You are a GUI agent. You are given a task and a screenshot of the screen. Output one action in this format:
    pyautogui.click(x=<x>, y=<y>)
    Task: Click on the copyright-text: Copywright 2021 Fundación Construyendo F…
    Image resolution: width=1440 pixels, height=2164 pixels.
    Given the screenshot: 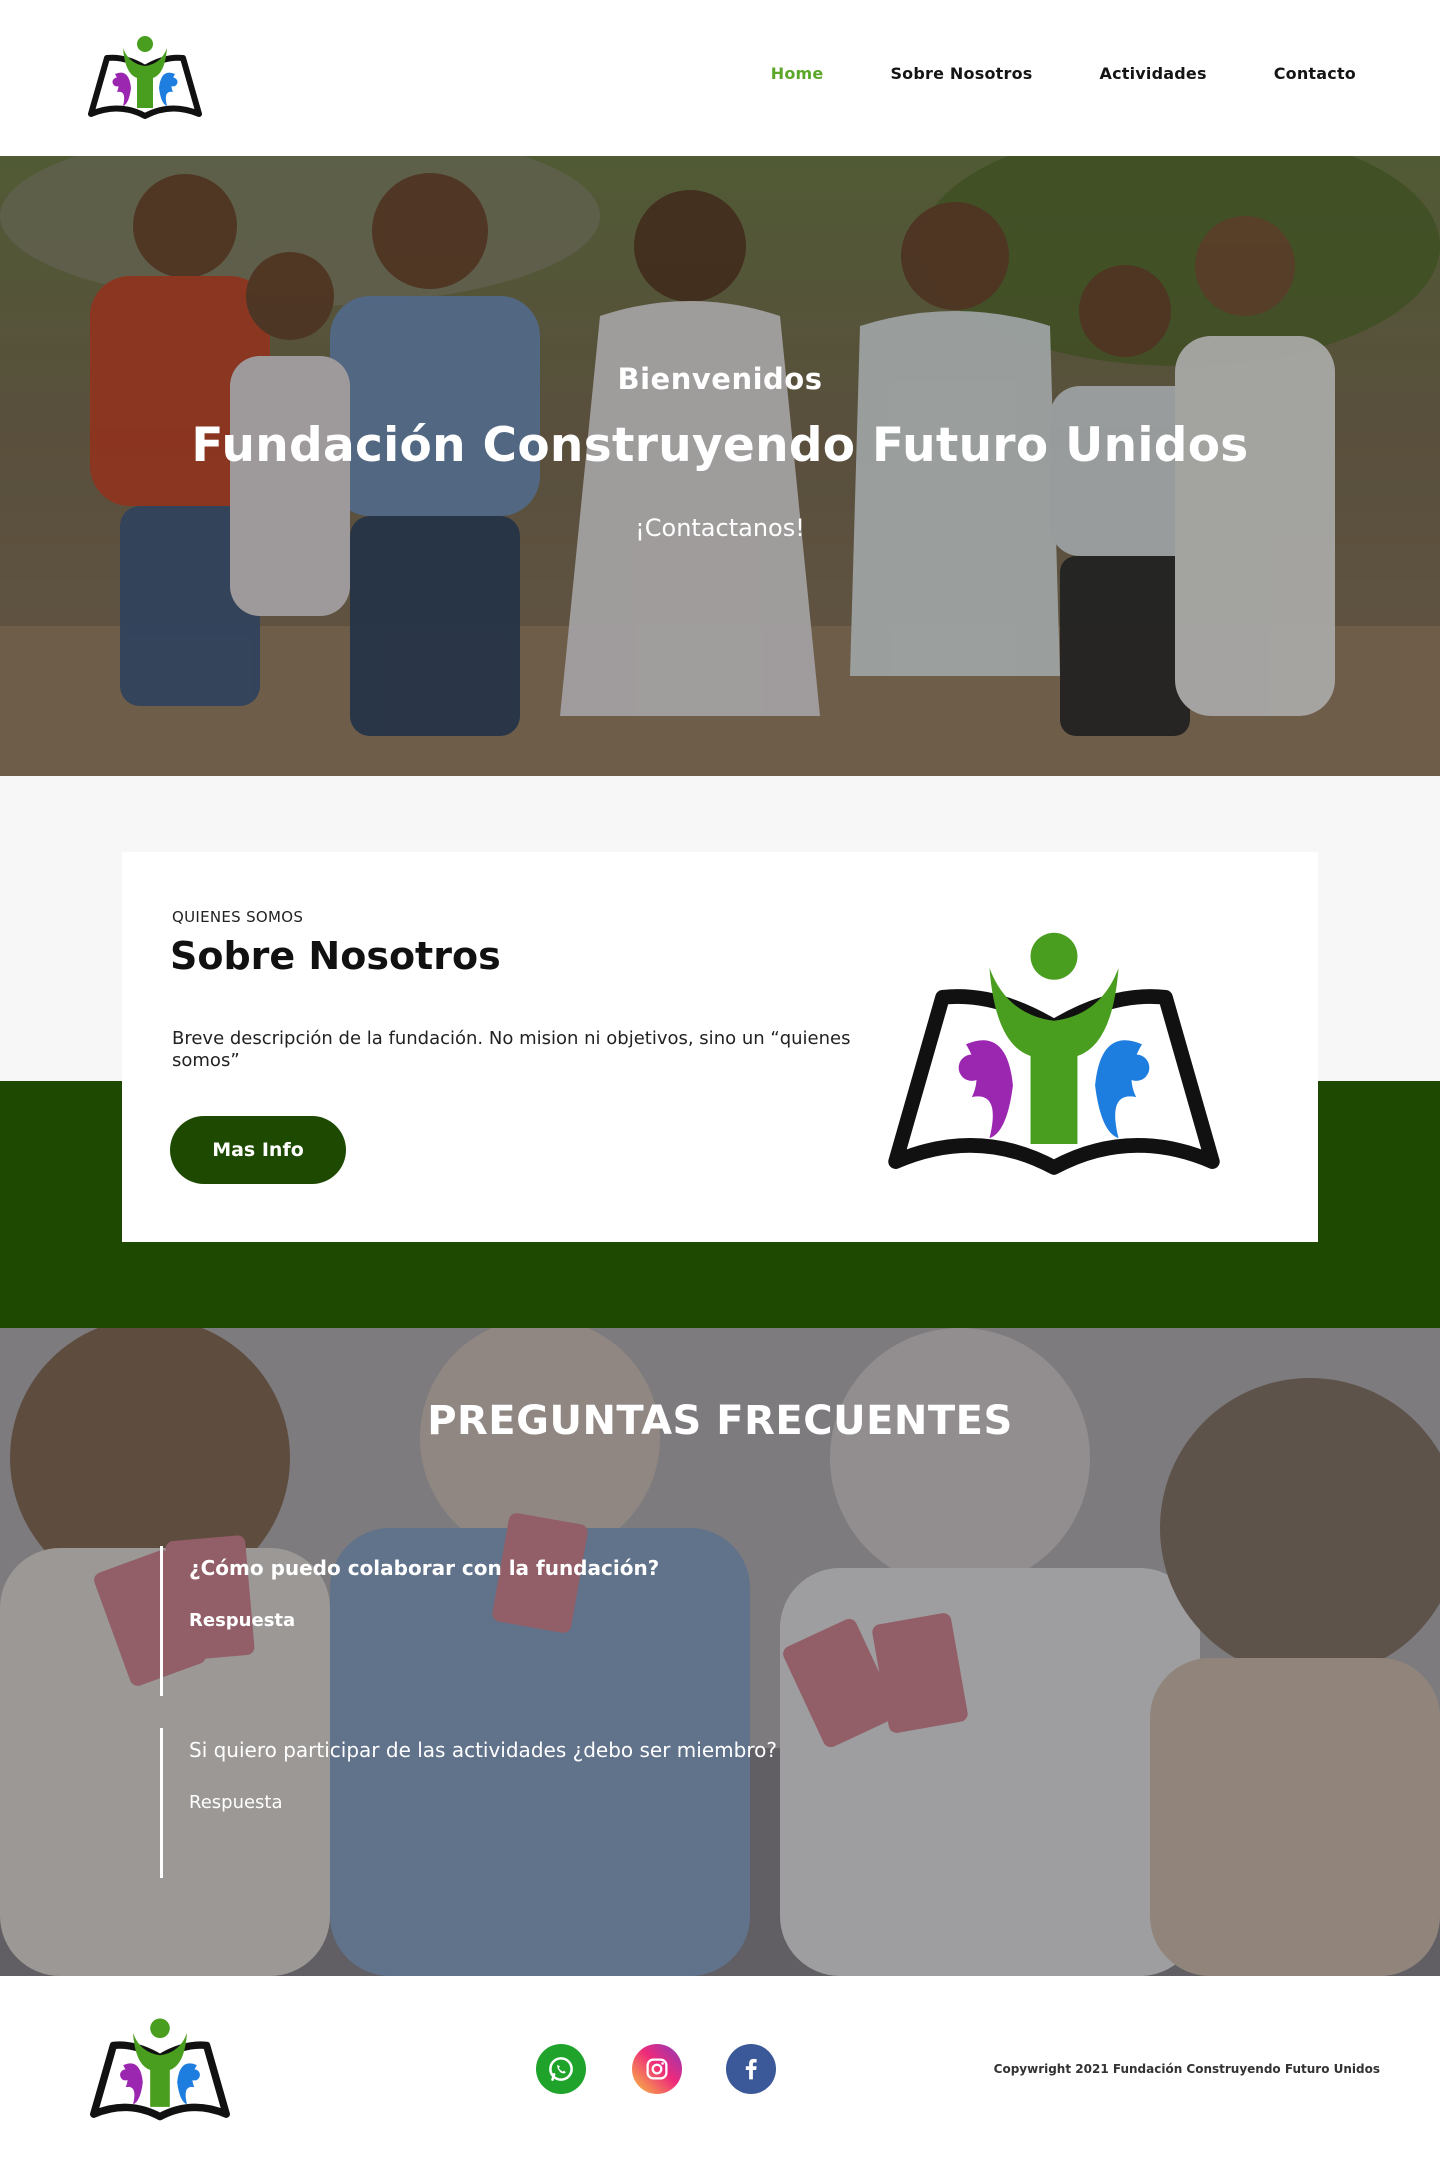 What is the action you would take?
    pyautogui.click(x=1186, y=2069)
    